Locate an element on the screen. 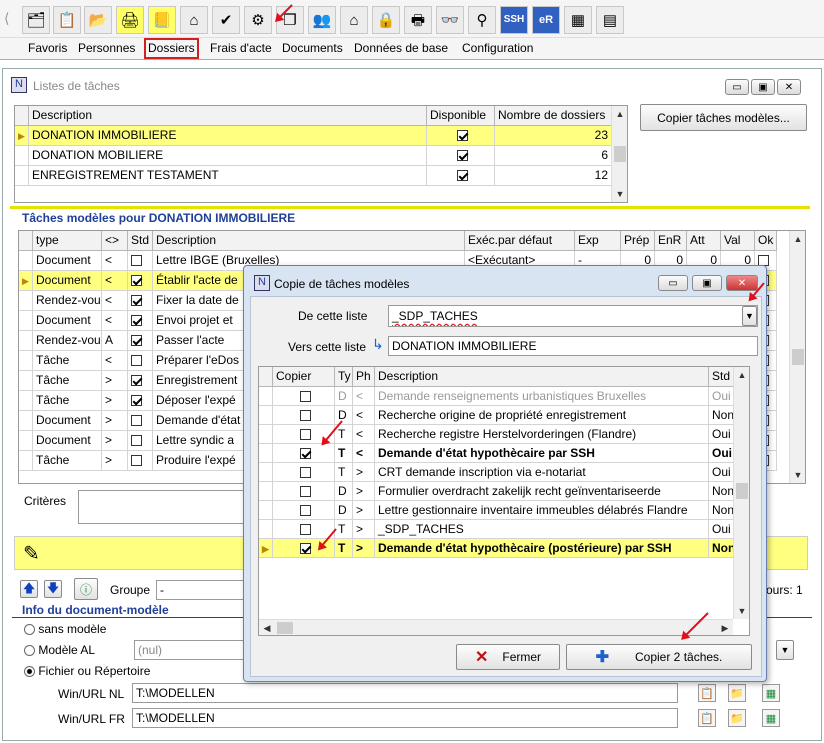  from-list-dropdown-icon: ▼ is located at coordinates (749, 316).